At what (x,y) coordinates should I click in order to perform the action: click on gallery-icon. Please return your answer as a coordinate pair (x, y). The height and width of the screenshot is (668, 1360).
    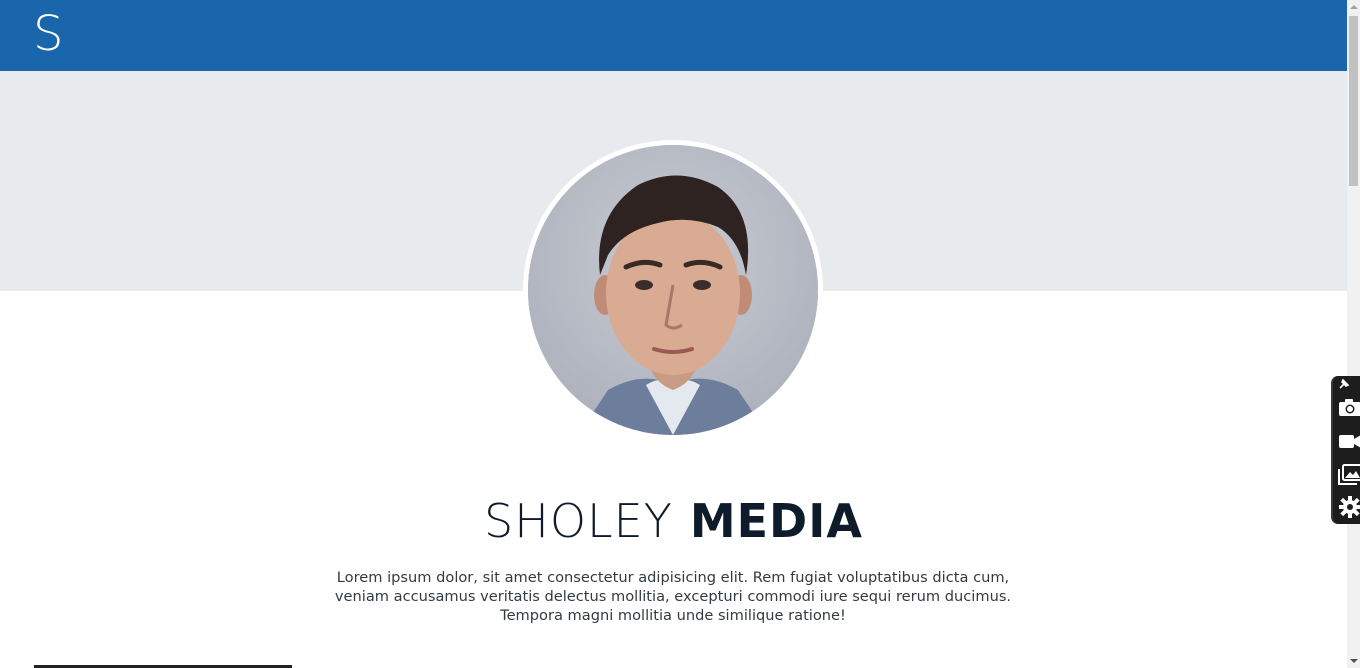
    Looking at the image, I should click on (1348, 474).